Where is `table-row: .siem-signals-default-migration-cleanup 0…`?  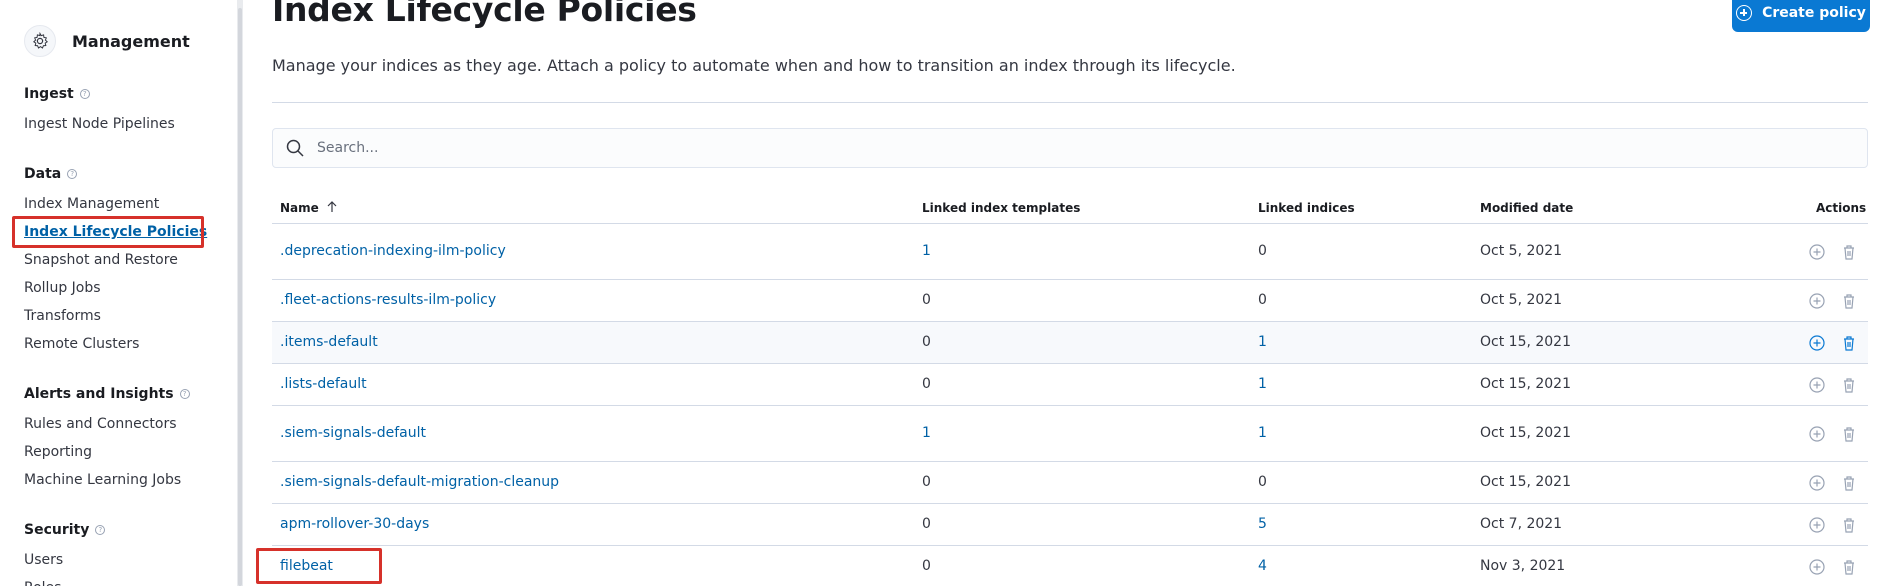
table-row: .siem-signals-default-migration-cleanup 0… is located at coordinates (1070, 483).